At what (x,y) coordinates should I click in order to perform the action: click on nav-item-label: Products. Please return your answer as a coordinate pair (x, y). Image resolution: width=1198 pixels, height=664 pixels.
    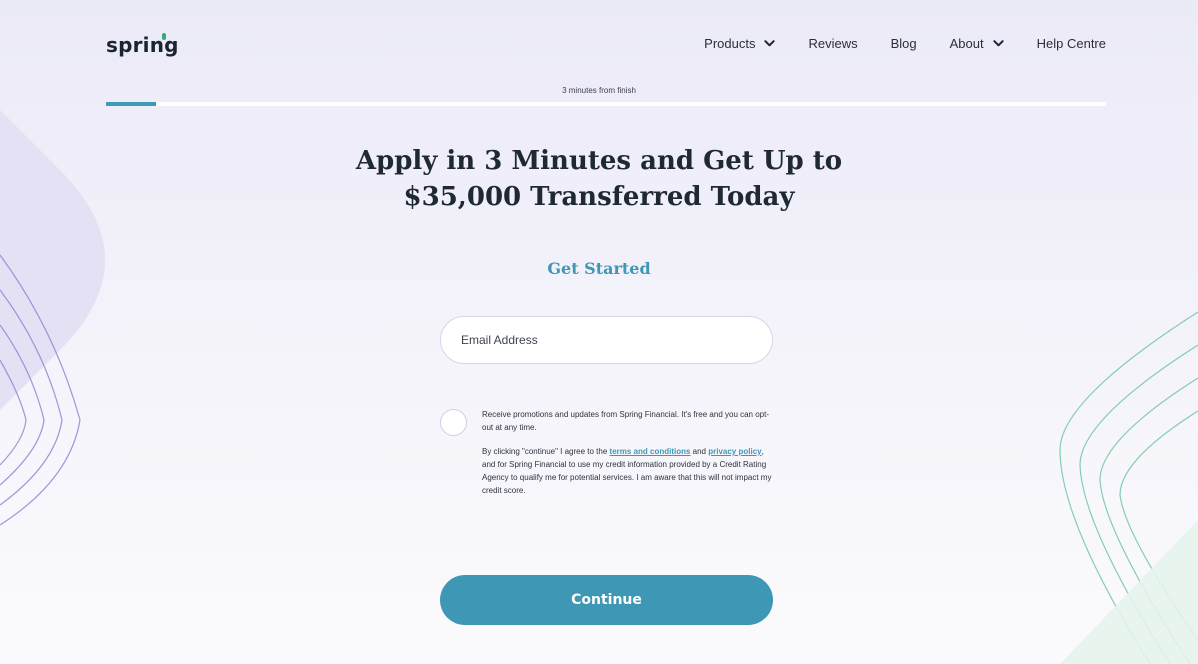
    Looking at the image, I should click on (730, 43).